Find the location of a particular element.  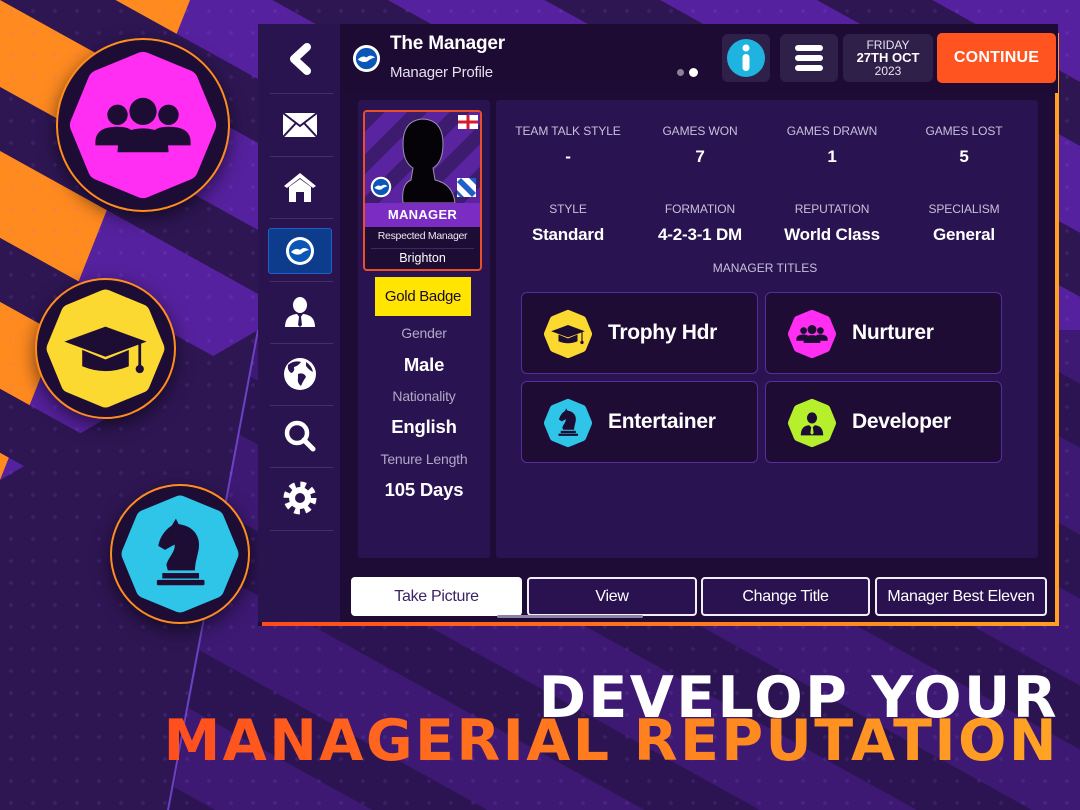

frame-border-bottom is located at coordinates (660, 624).